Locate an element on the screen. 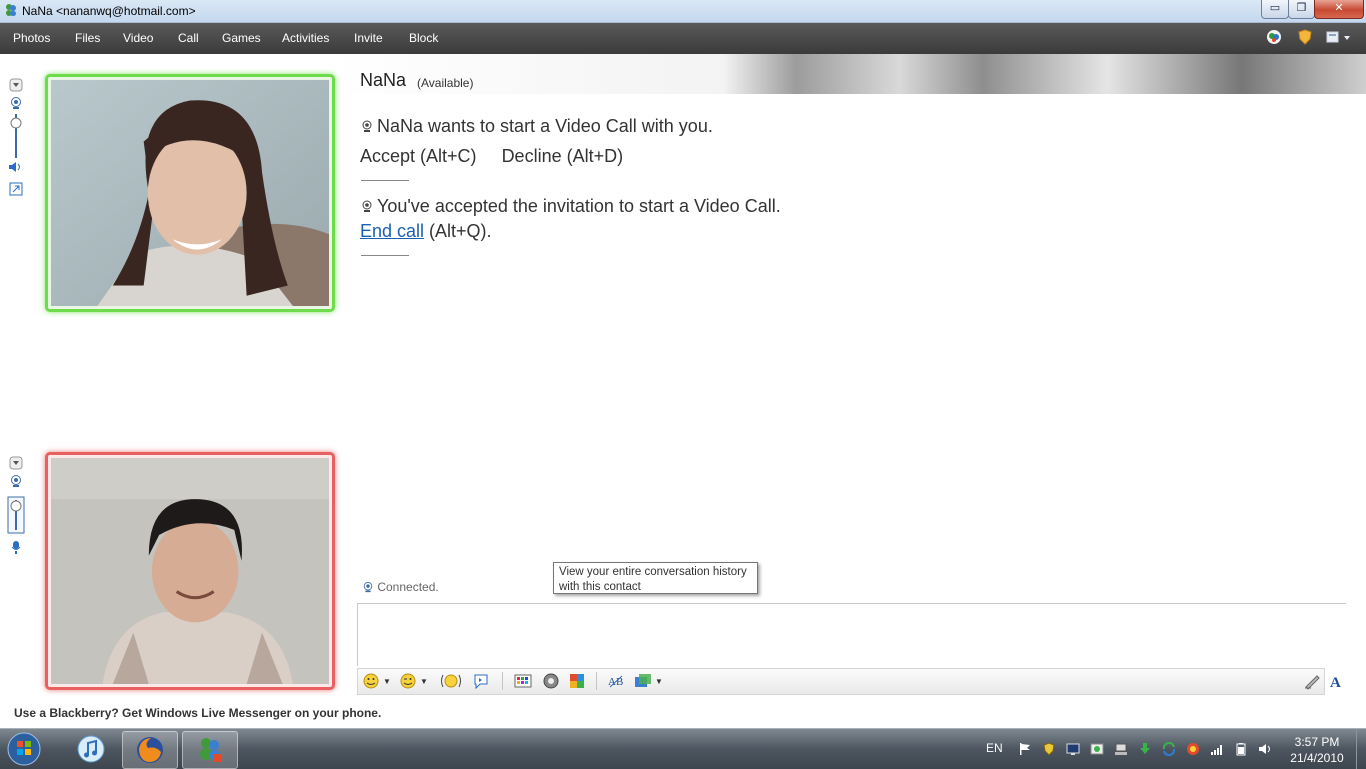 This screenshot has height=769, width=1366. text-style-icon: A is located at coordinates (1337, 681).